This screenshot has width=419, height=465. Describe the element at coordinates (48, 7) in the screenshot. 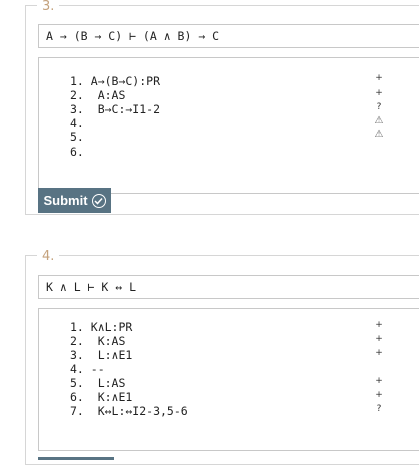

I see `question-number: 3.` at that location.